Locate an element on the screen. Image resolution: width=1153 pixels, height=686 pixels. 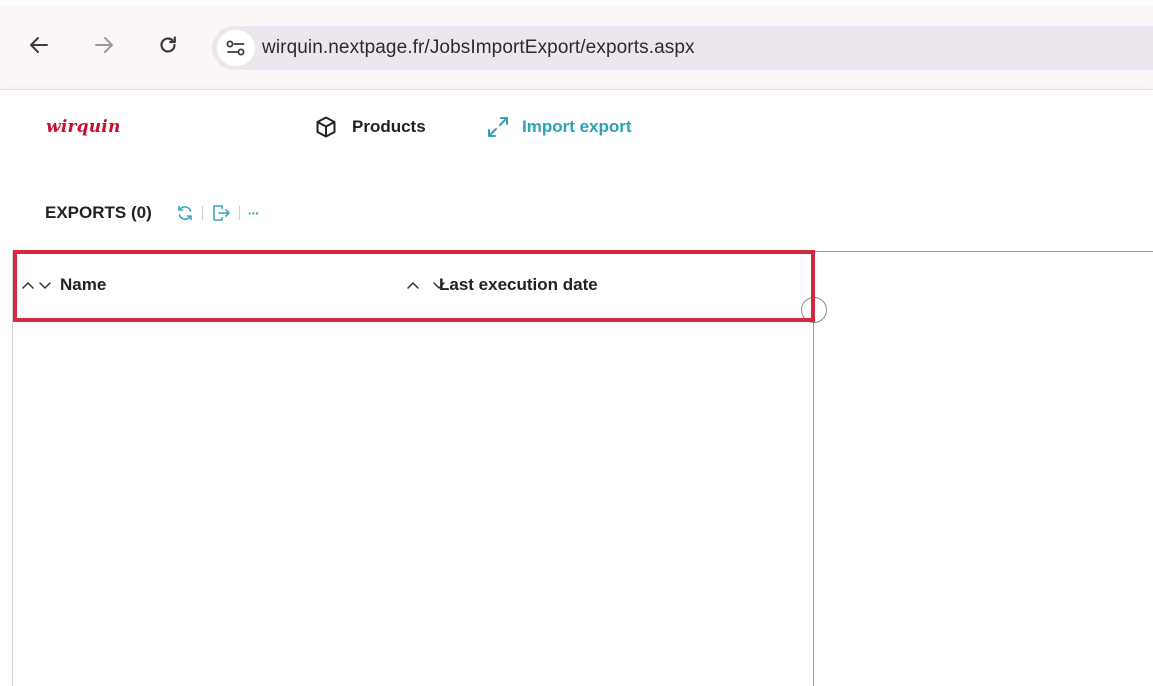
table-header-row: Name Last execution date is located at coordinates (413, 286).